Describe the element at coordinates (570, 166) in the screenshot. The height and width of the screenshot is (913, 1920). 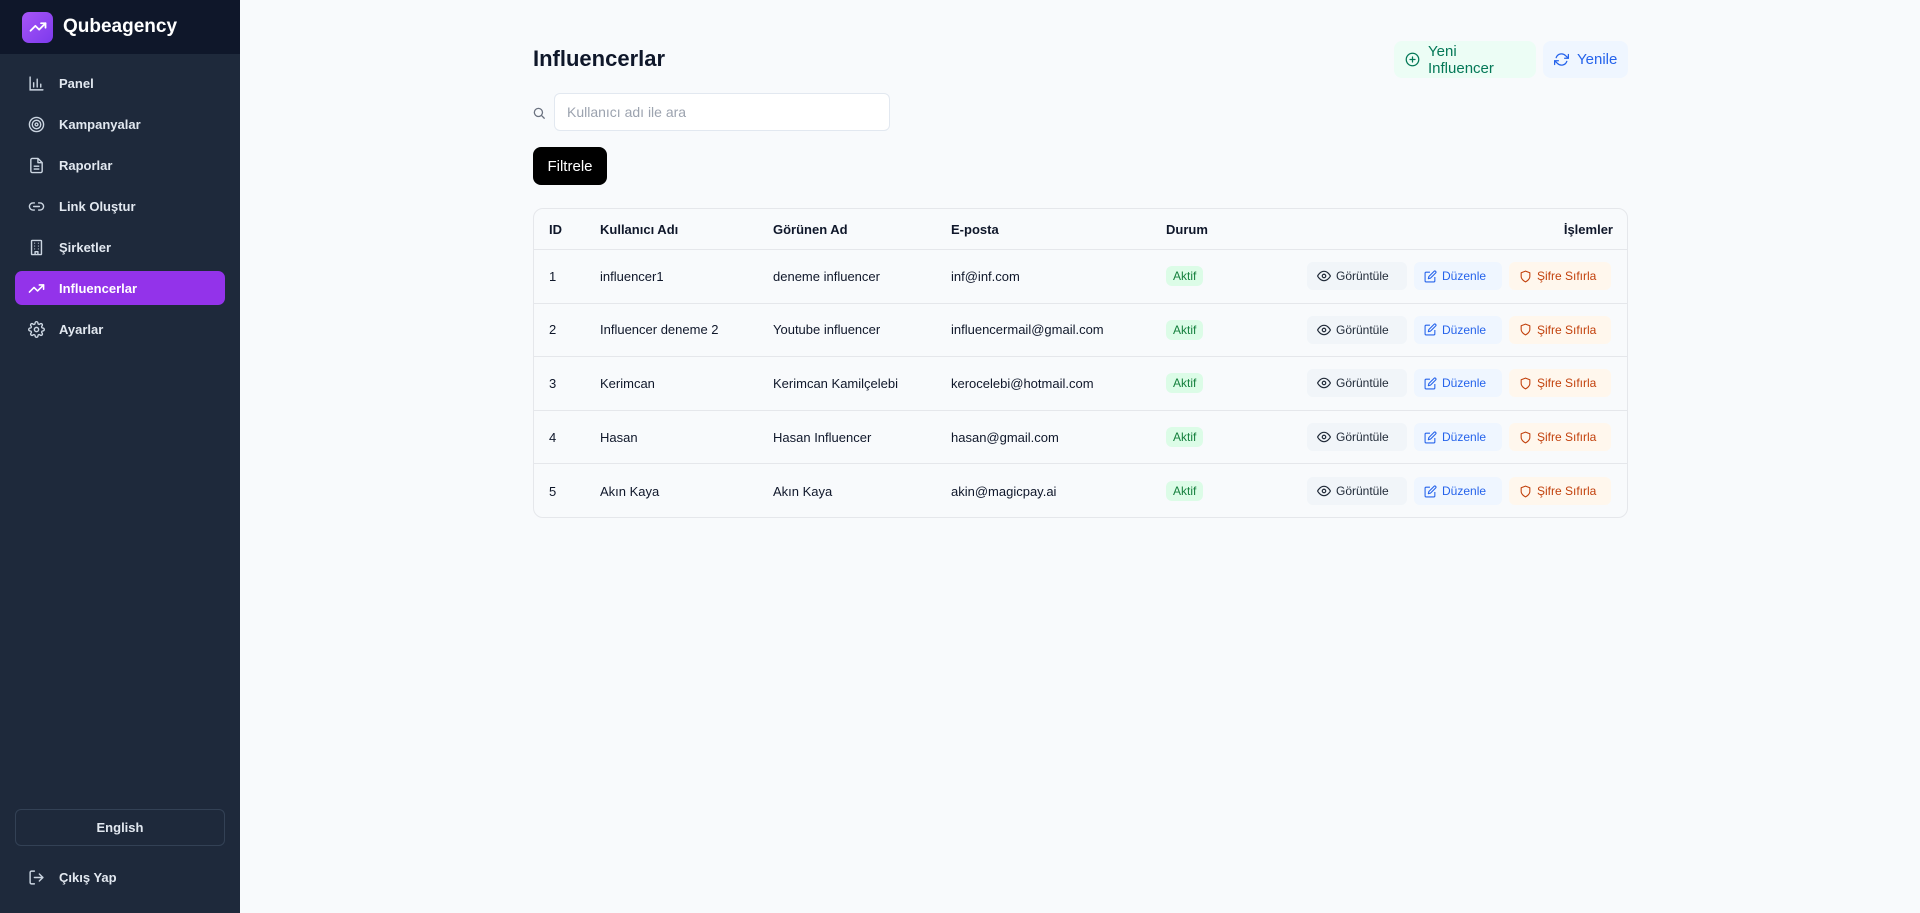
I see `filter-button: Filtrele` at that location.